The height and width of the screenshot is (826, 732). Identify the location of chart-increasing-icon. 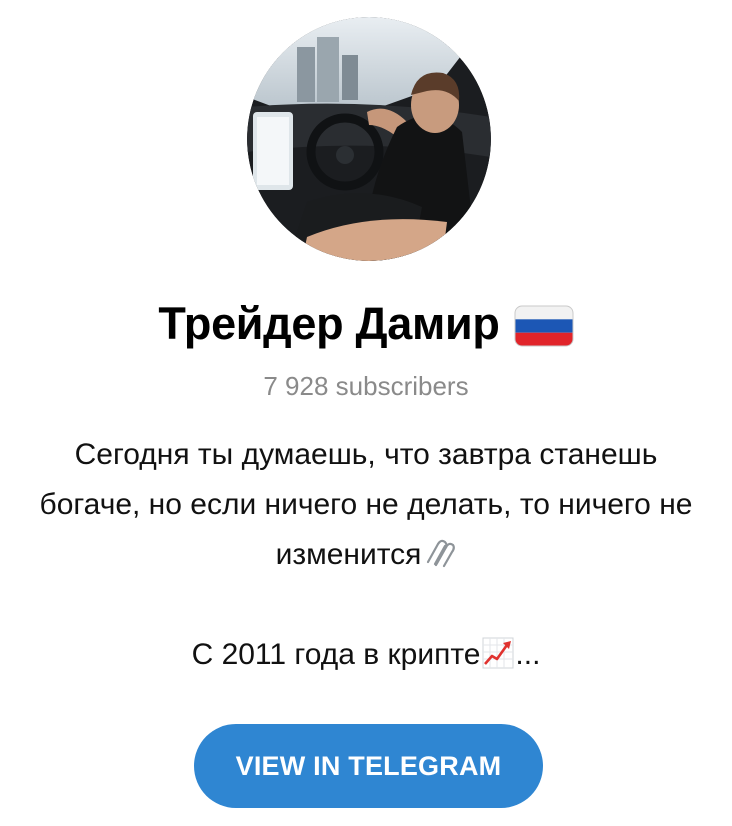
(498, 653).